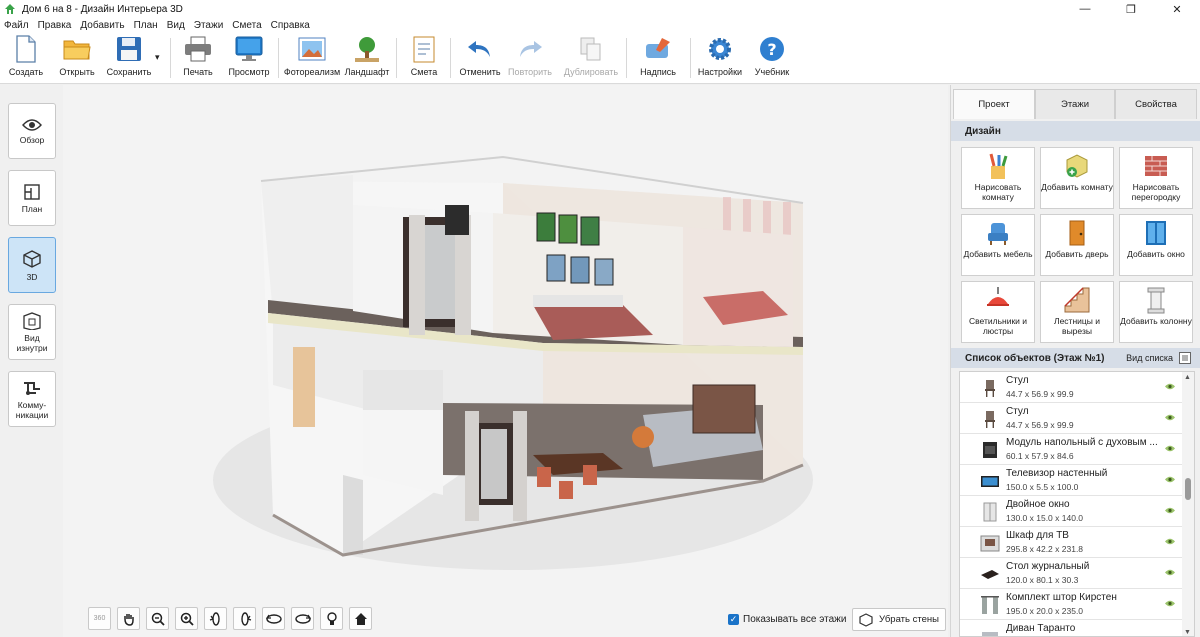  Describe the element at coordinates (157, 618) in the screenshot. I see `zoom-out-button` at that location.